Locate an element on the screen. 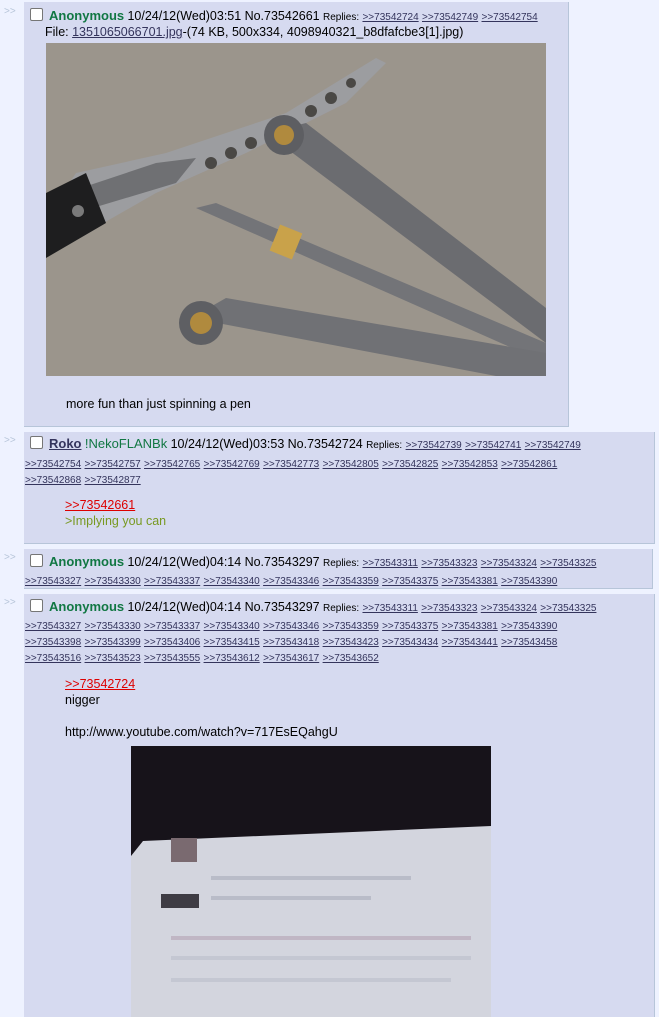  post-number: No.73542661 is located at coordinates (282, 16).